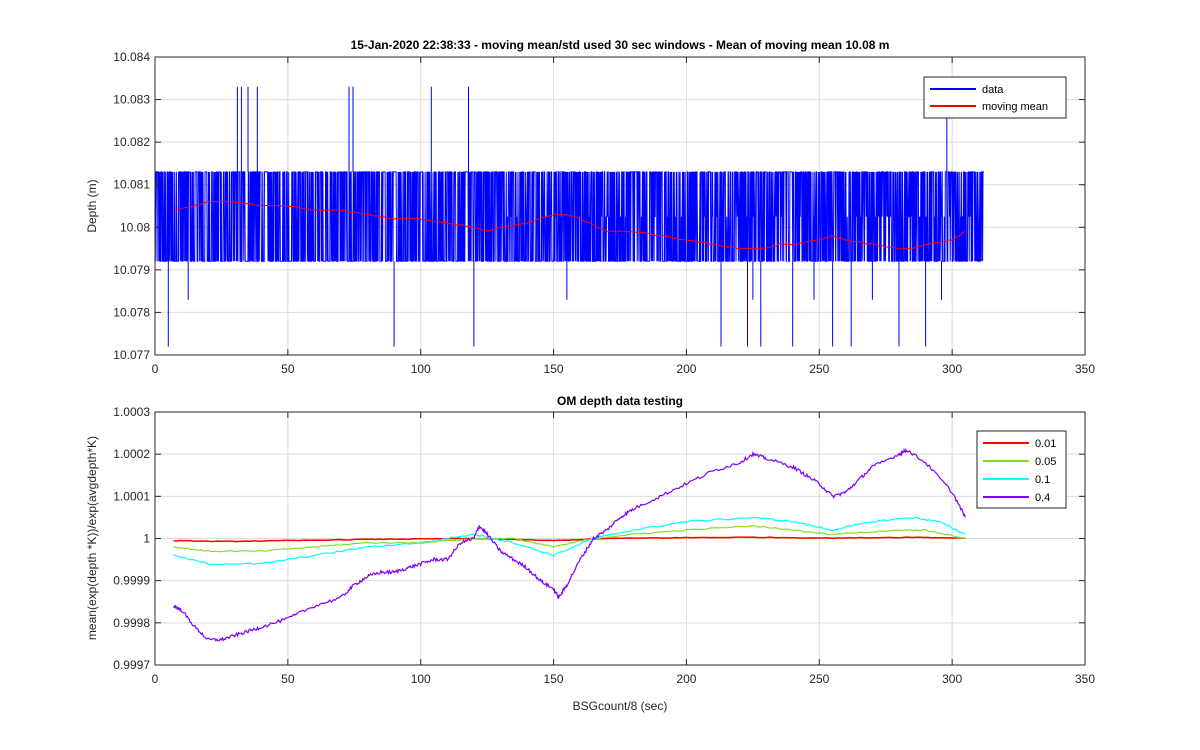 This screenshot has width=1200, height=750. What do you see at coordinates (1021, 469) in the screenshot?
I see `om-legend: 0.01 0.05 0.1 0.4` at bounding box center [1021, 469].